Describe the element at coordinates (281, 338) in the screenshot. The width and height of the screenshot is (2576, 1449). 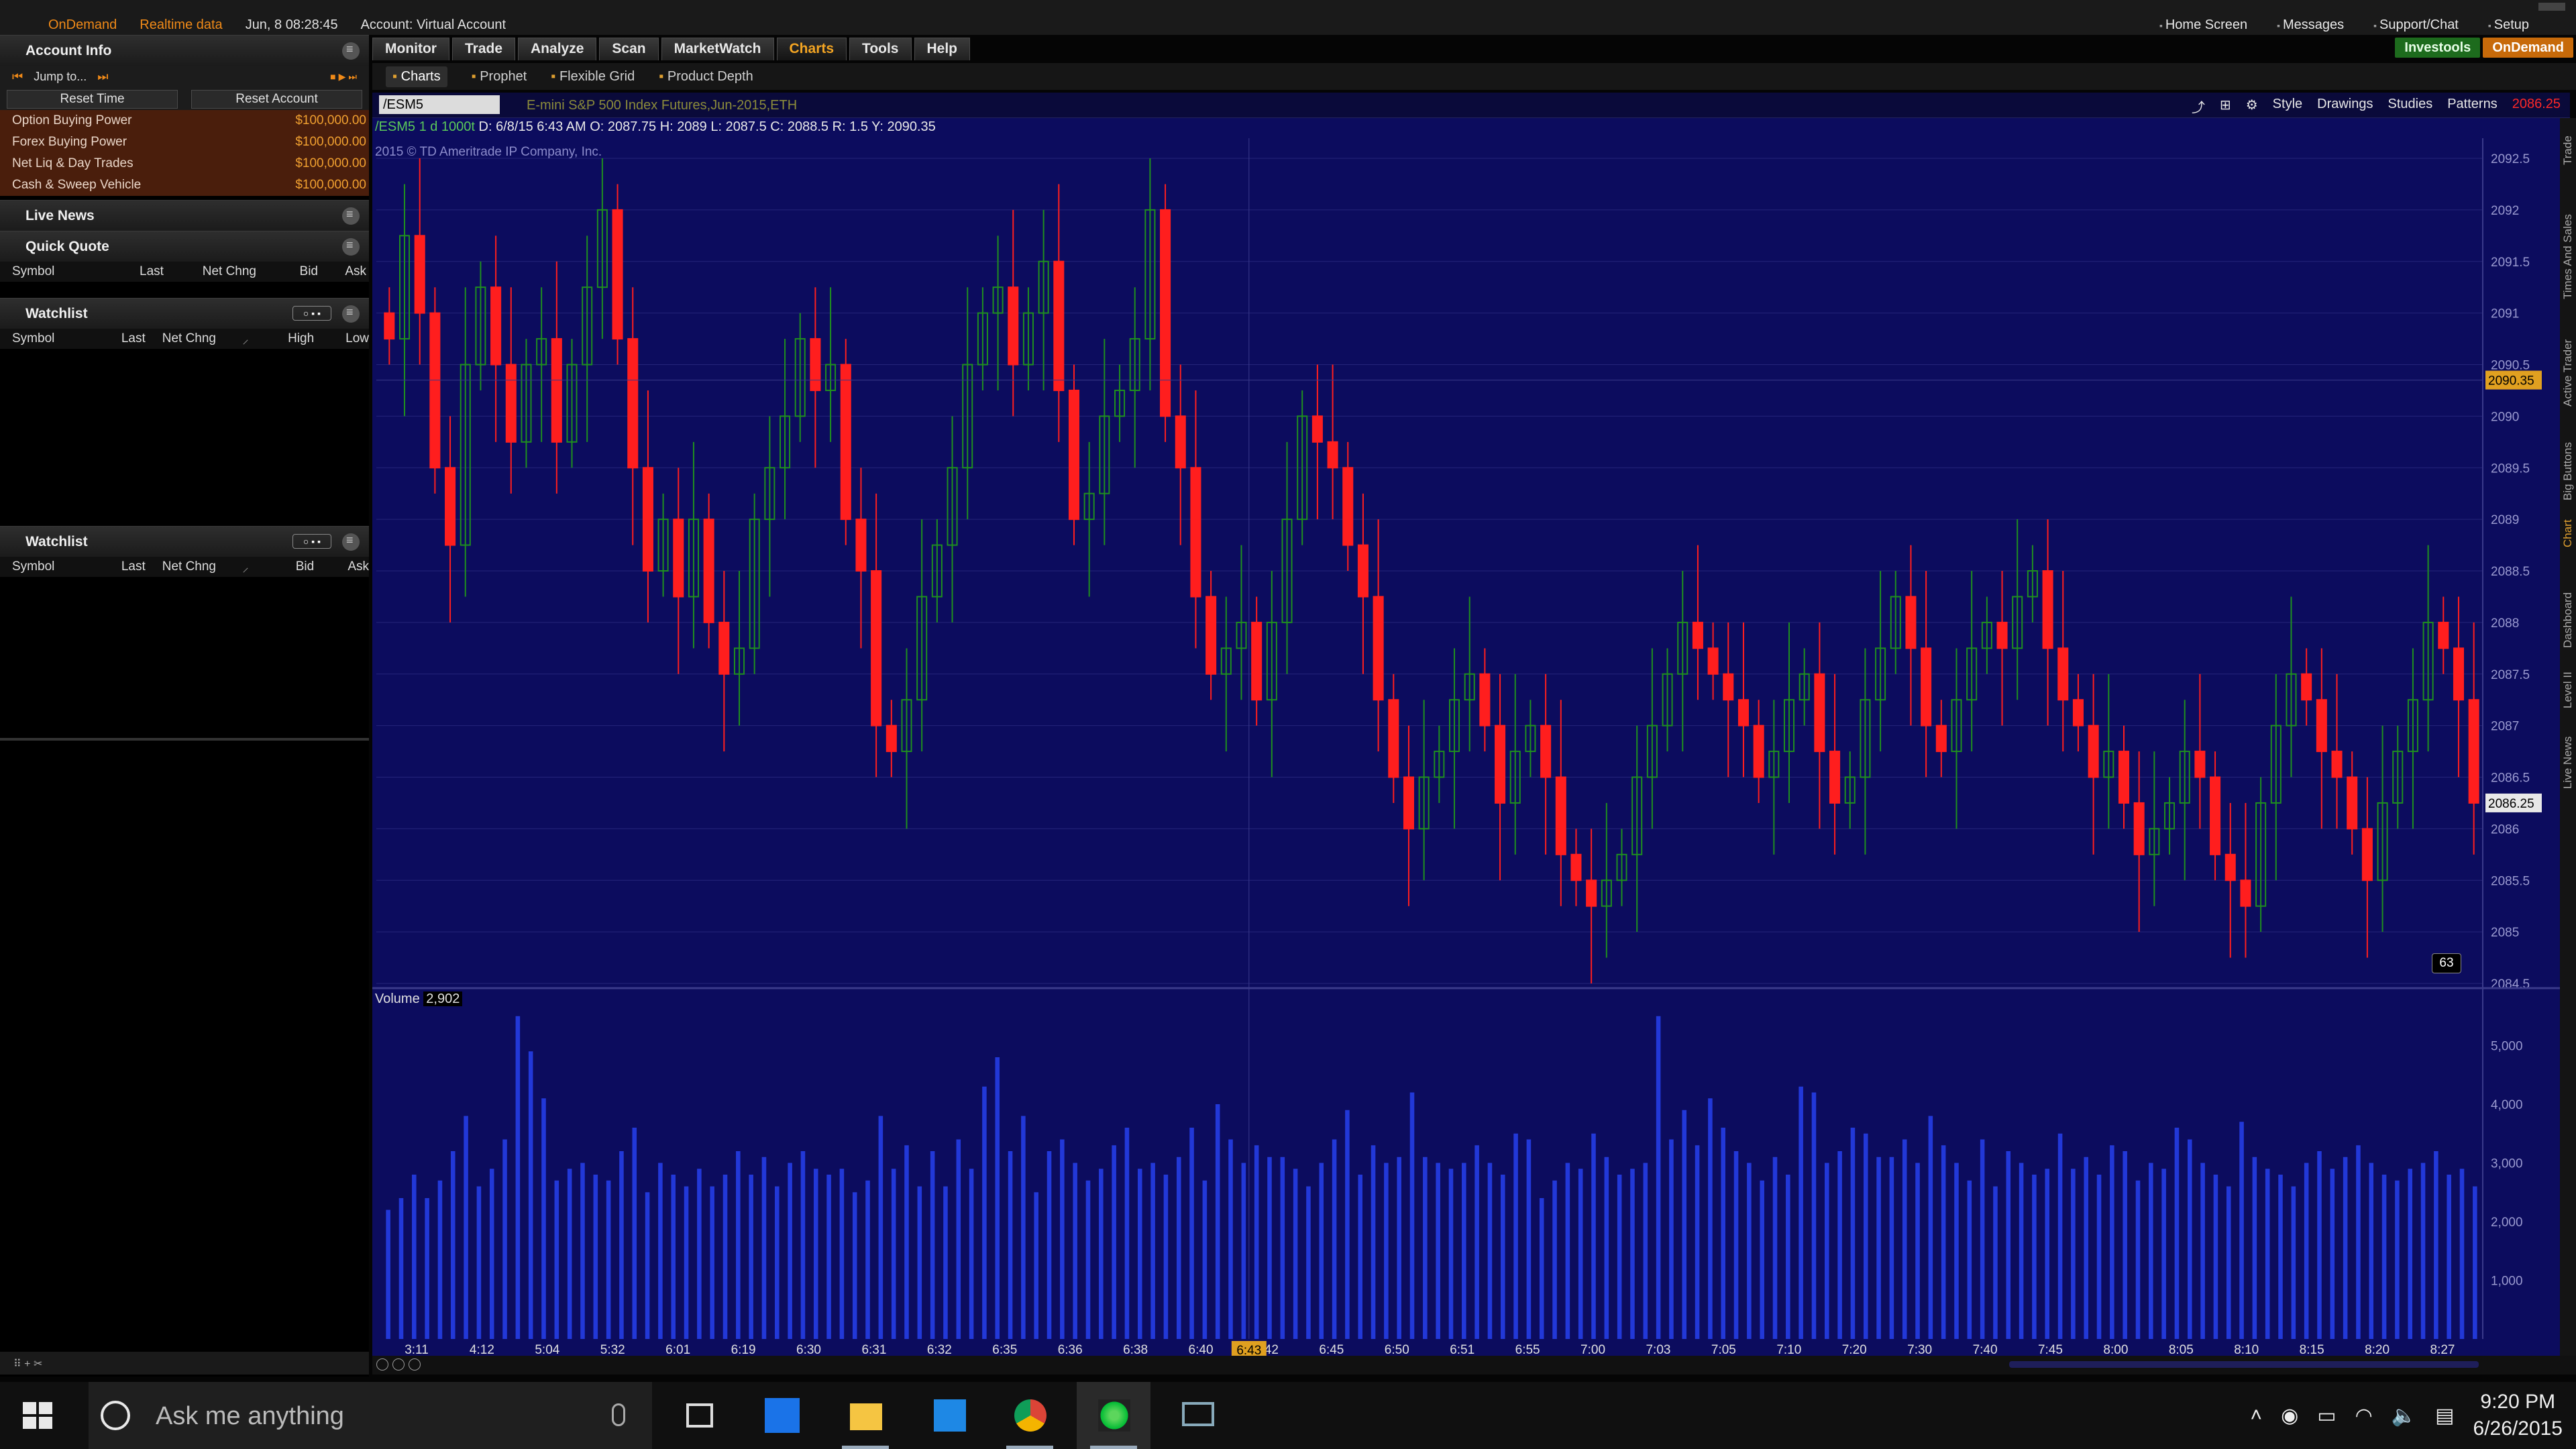
I see `col-high: High` at that location.